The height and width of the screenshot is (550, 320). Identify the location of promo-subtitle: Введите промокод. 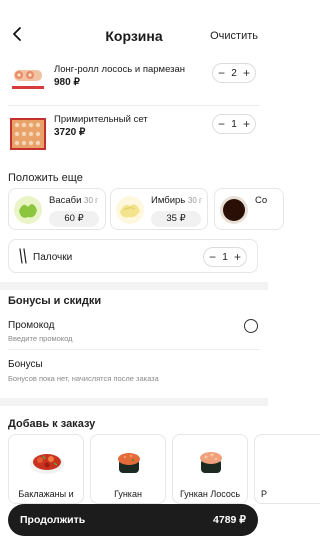
(40, 338).